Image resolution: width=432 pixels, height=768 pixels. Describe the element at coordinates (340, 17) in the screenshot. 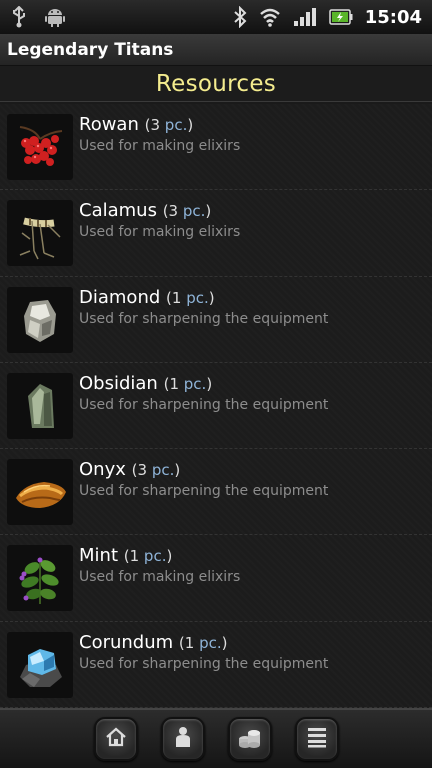

I see `battery-charging-icon` at that location.